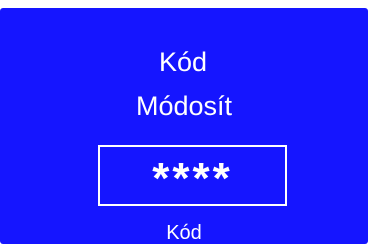  Describe the element at coordinates (183, 62) in the screenshot. I see `screen-title-line-1: Kód` at that location.